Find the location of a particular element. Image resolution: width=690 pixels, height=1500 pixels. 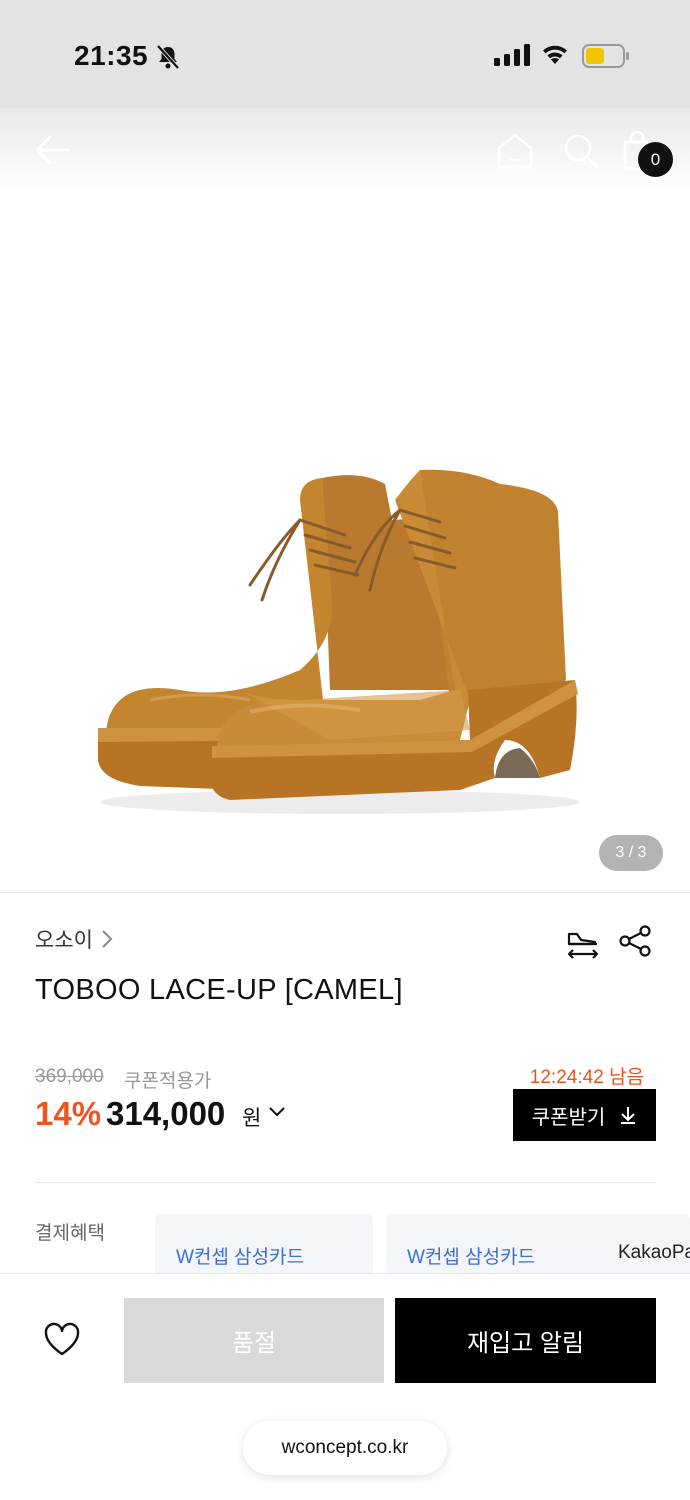

original-price: 369,000 is located at coordinates (69, 1076).